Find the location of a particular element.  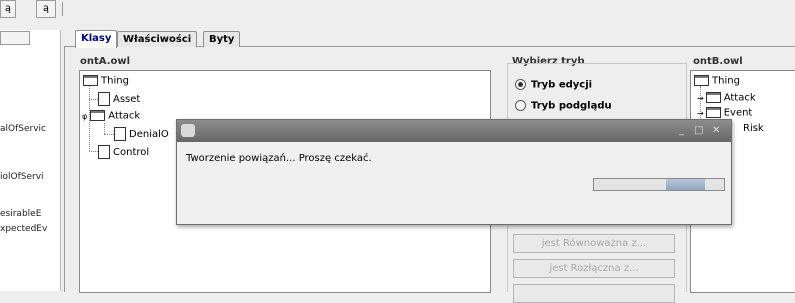

radio-tryb-edycji: Tryb edycji is located at coordinates (553, 85).